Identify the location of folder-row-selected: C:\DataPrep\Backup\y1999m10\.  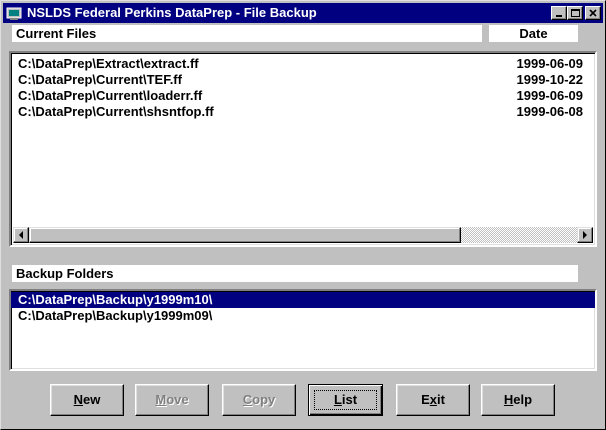
(303, 300).